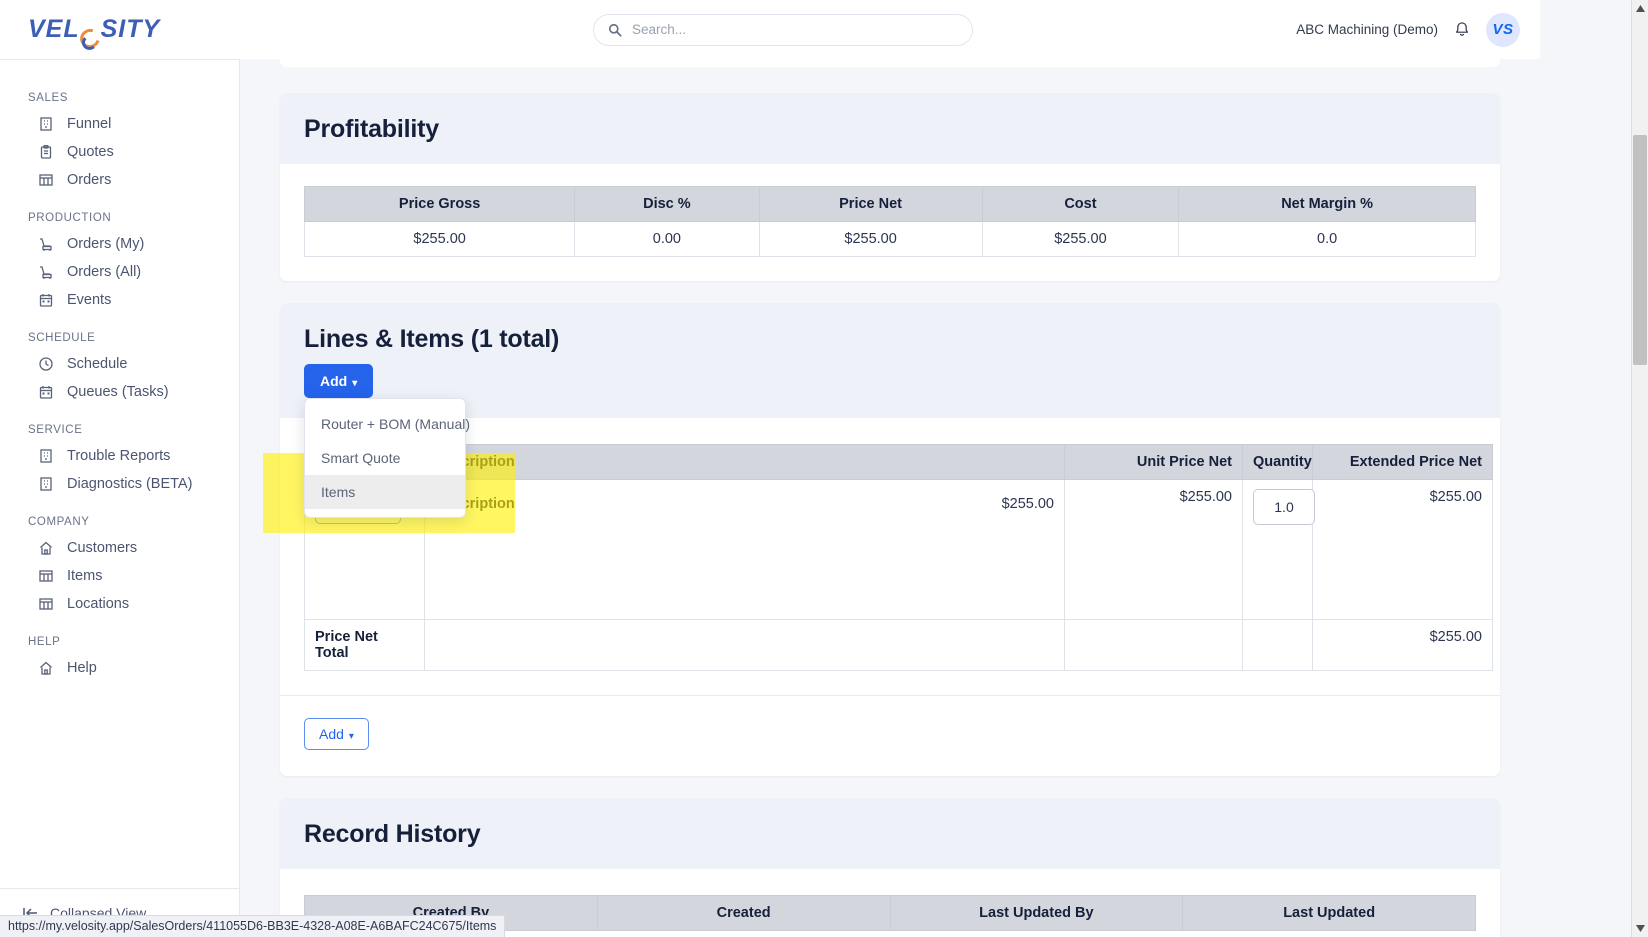 This screenshot has width=1648, height=937. I want to click on logo-text: VEL SITY, so click(94, 34).